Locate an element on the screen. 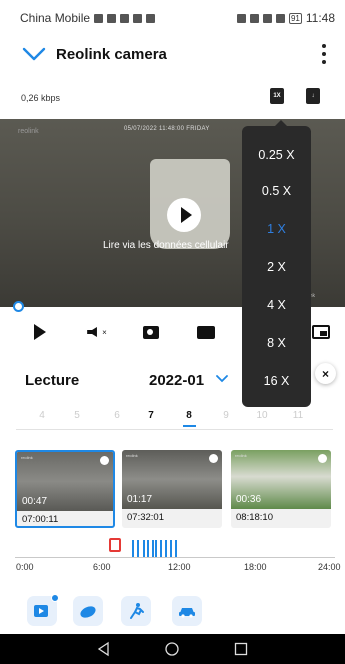  person-detection-icon is located at coordinates (137, 611).